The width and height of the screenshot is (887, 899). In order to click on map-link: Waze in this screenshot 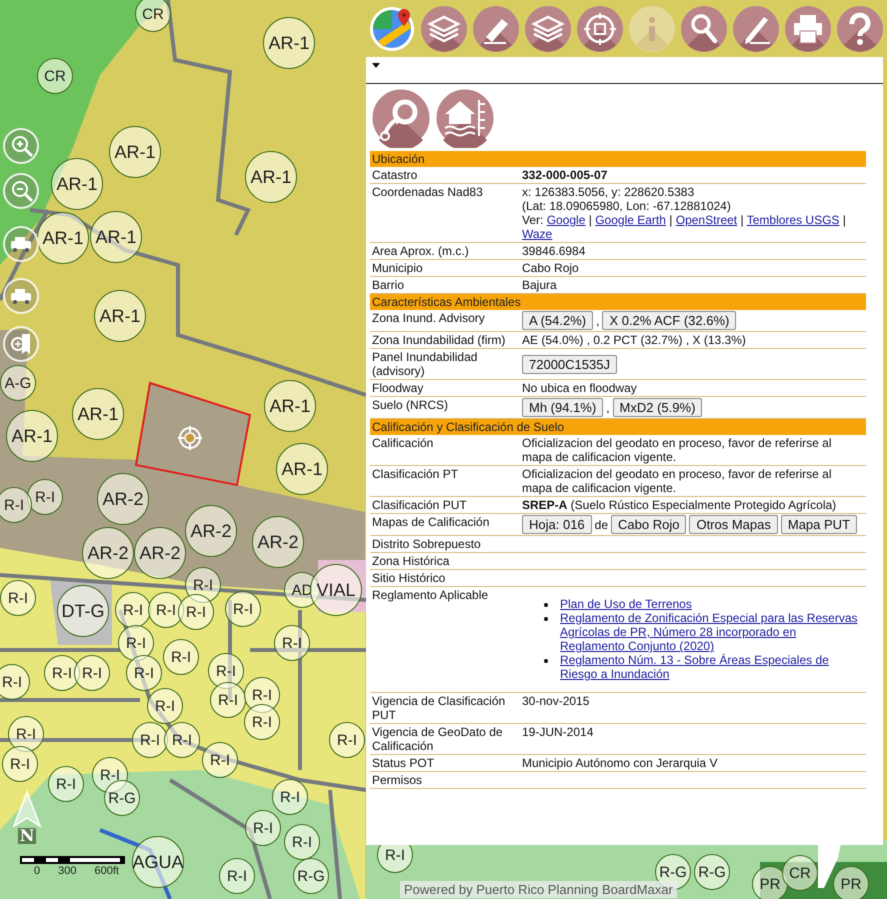, I will do `click(537, 234)`.